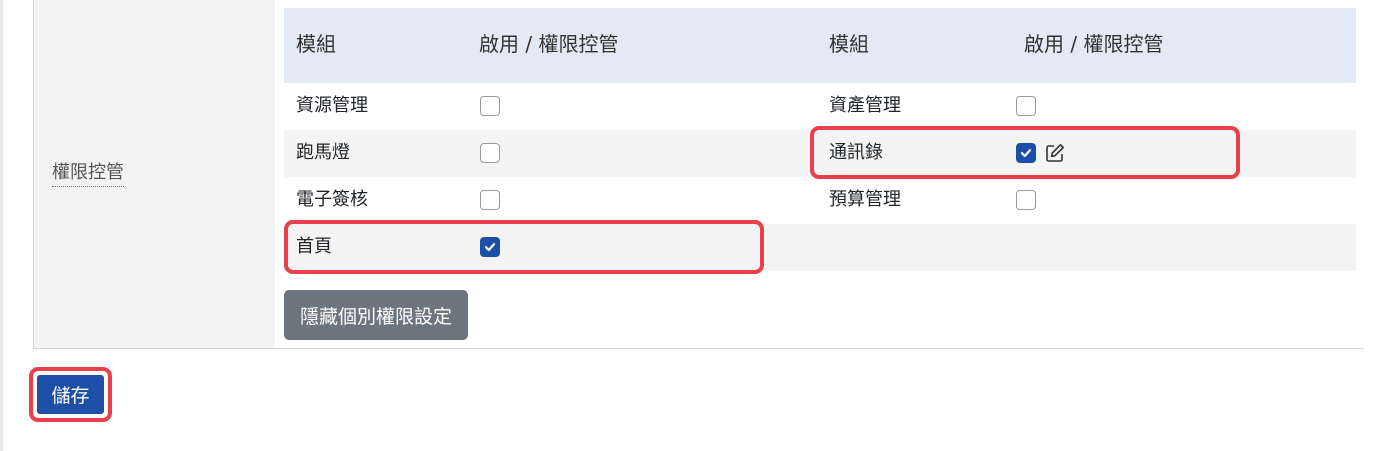 This screenshot has height=451, width=1400. I want to click on hide-individual-permissions-button: 隱藏個別權限設定, so click(376, 315).